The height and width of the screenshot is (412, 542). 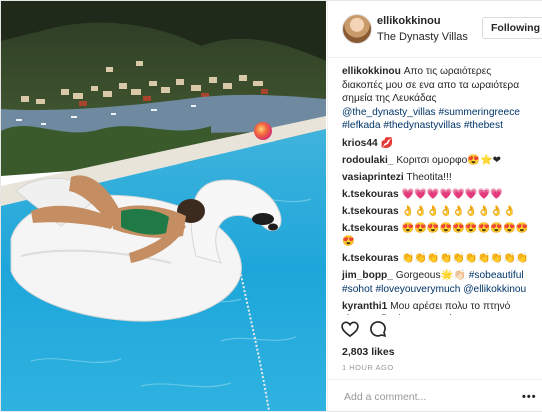 I want to click on mention-link: @ellikokkinou, so click(x=494, y=289).